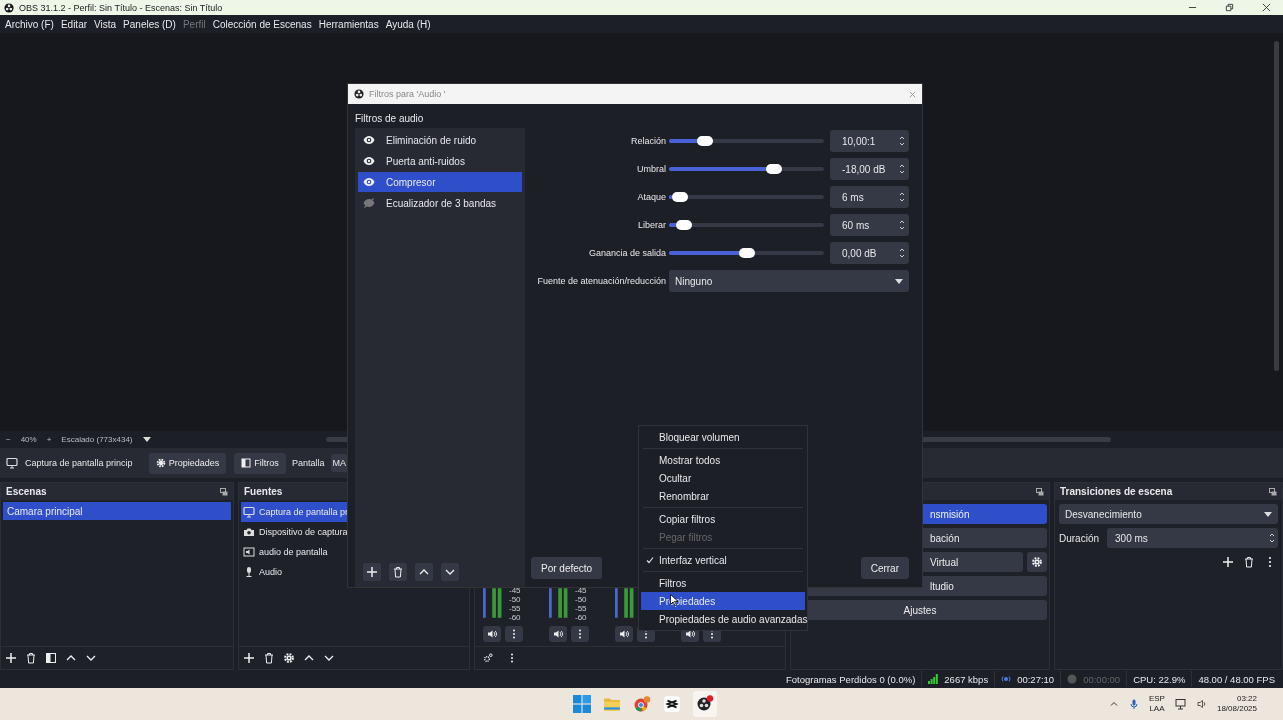 The image size is (1283, 720). What do you see at coordinates (97, 439) in the screenshot?
I see `scale-label: Escalado (773x434)` at bounding box center [97, 439].